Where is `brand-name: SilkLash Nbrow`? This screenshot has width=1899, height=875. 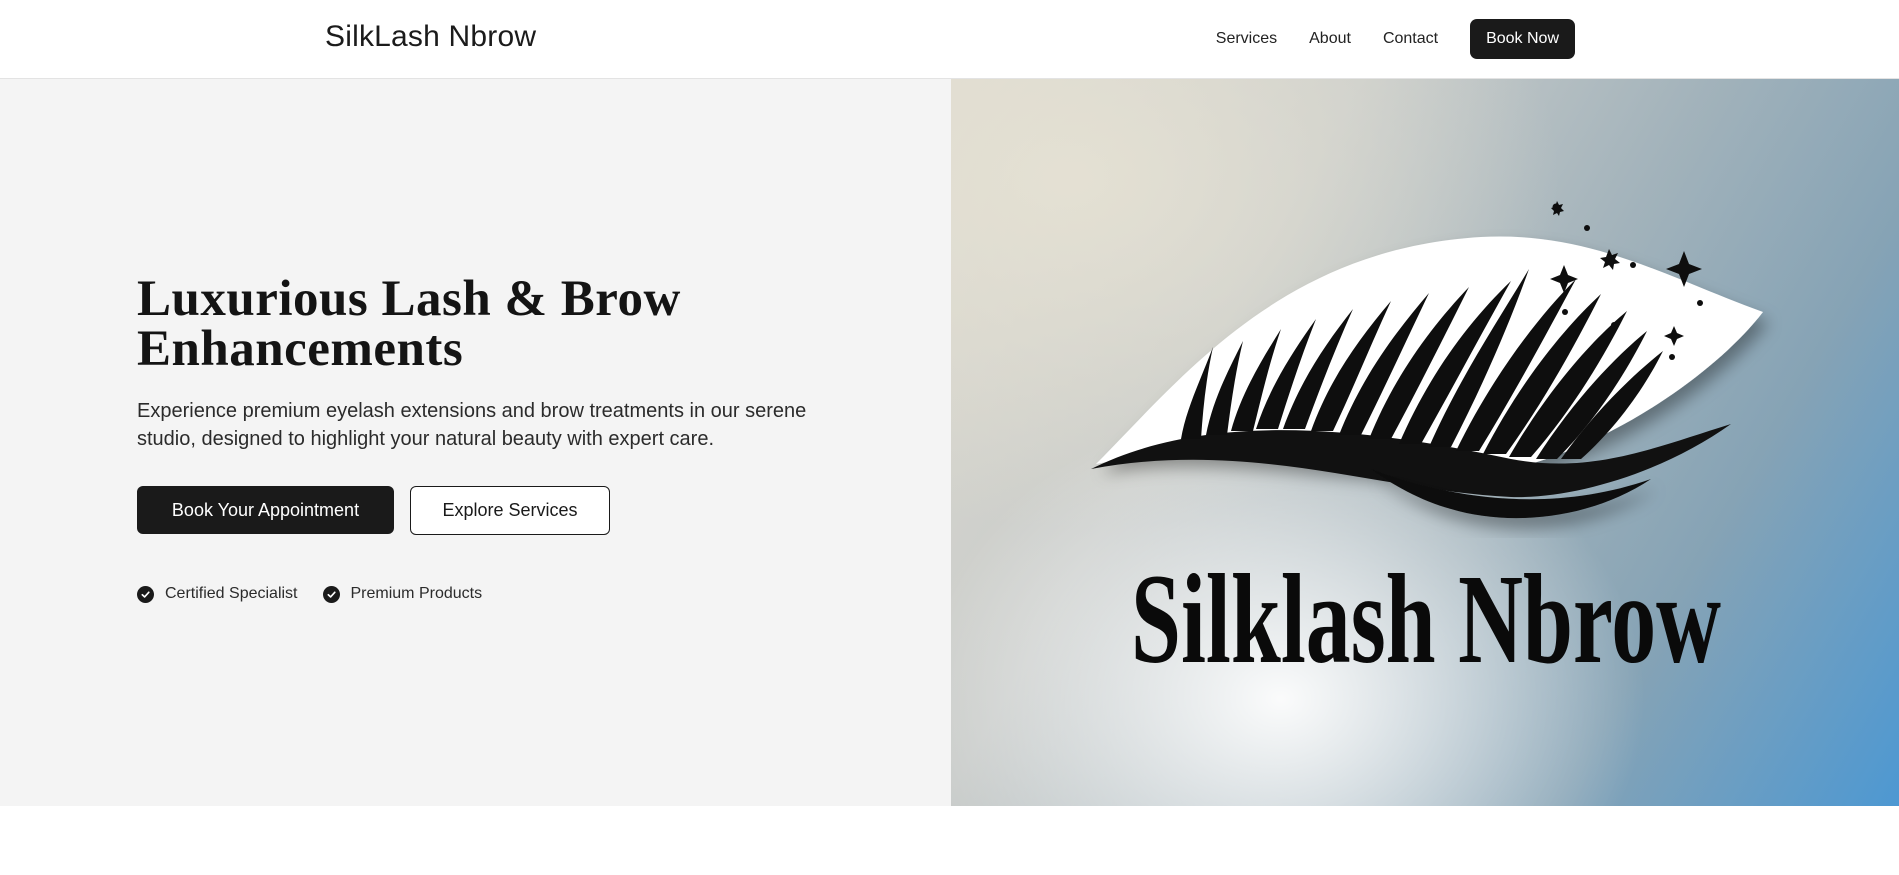 brand-name: SilkLash Nbrow is located at coordinates (430, 37).